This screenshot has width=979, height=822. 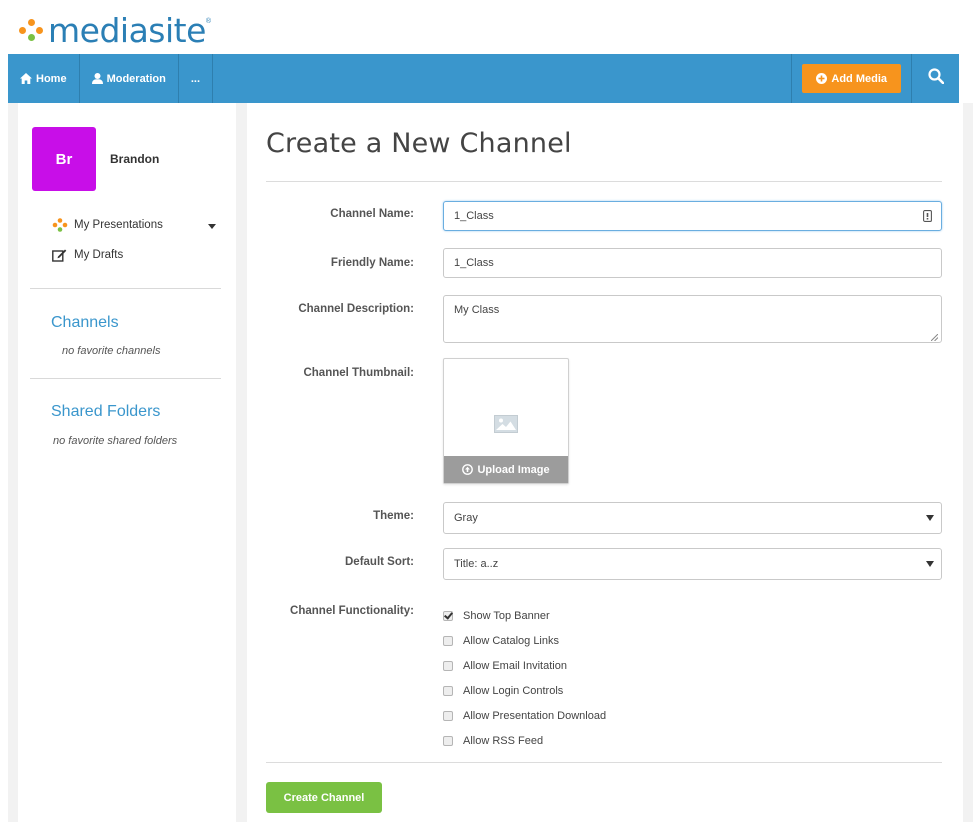 What do you see at coordinates (477, 310) in the screenshot?
I see `description-value: My Class` at bounding box center [477, 310].